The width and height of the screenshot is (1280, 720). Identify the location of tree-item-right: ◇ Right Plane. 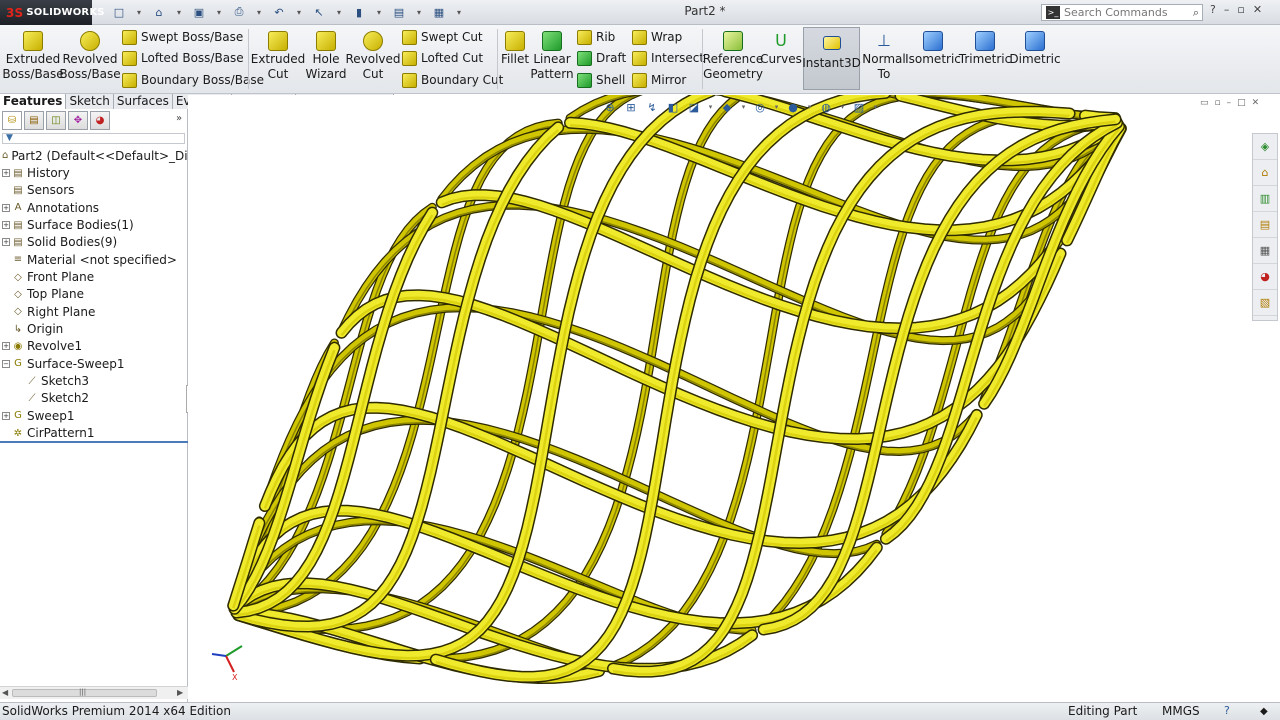
(94, 311).